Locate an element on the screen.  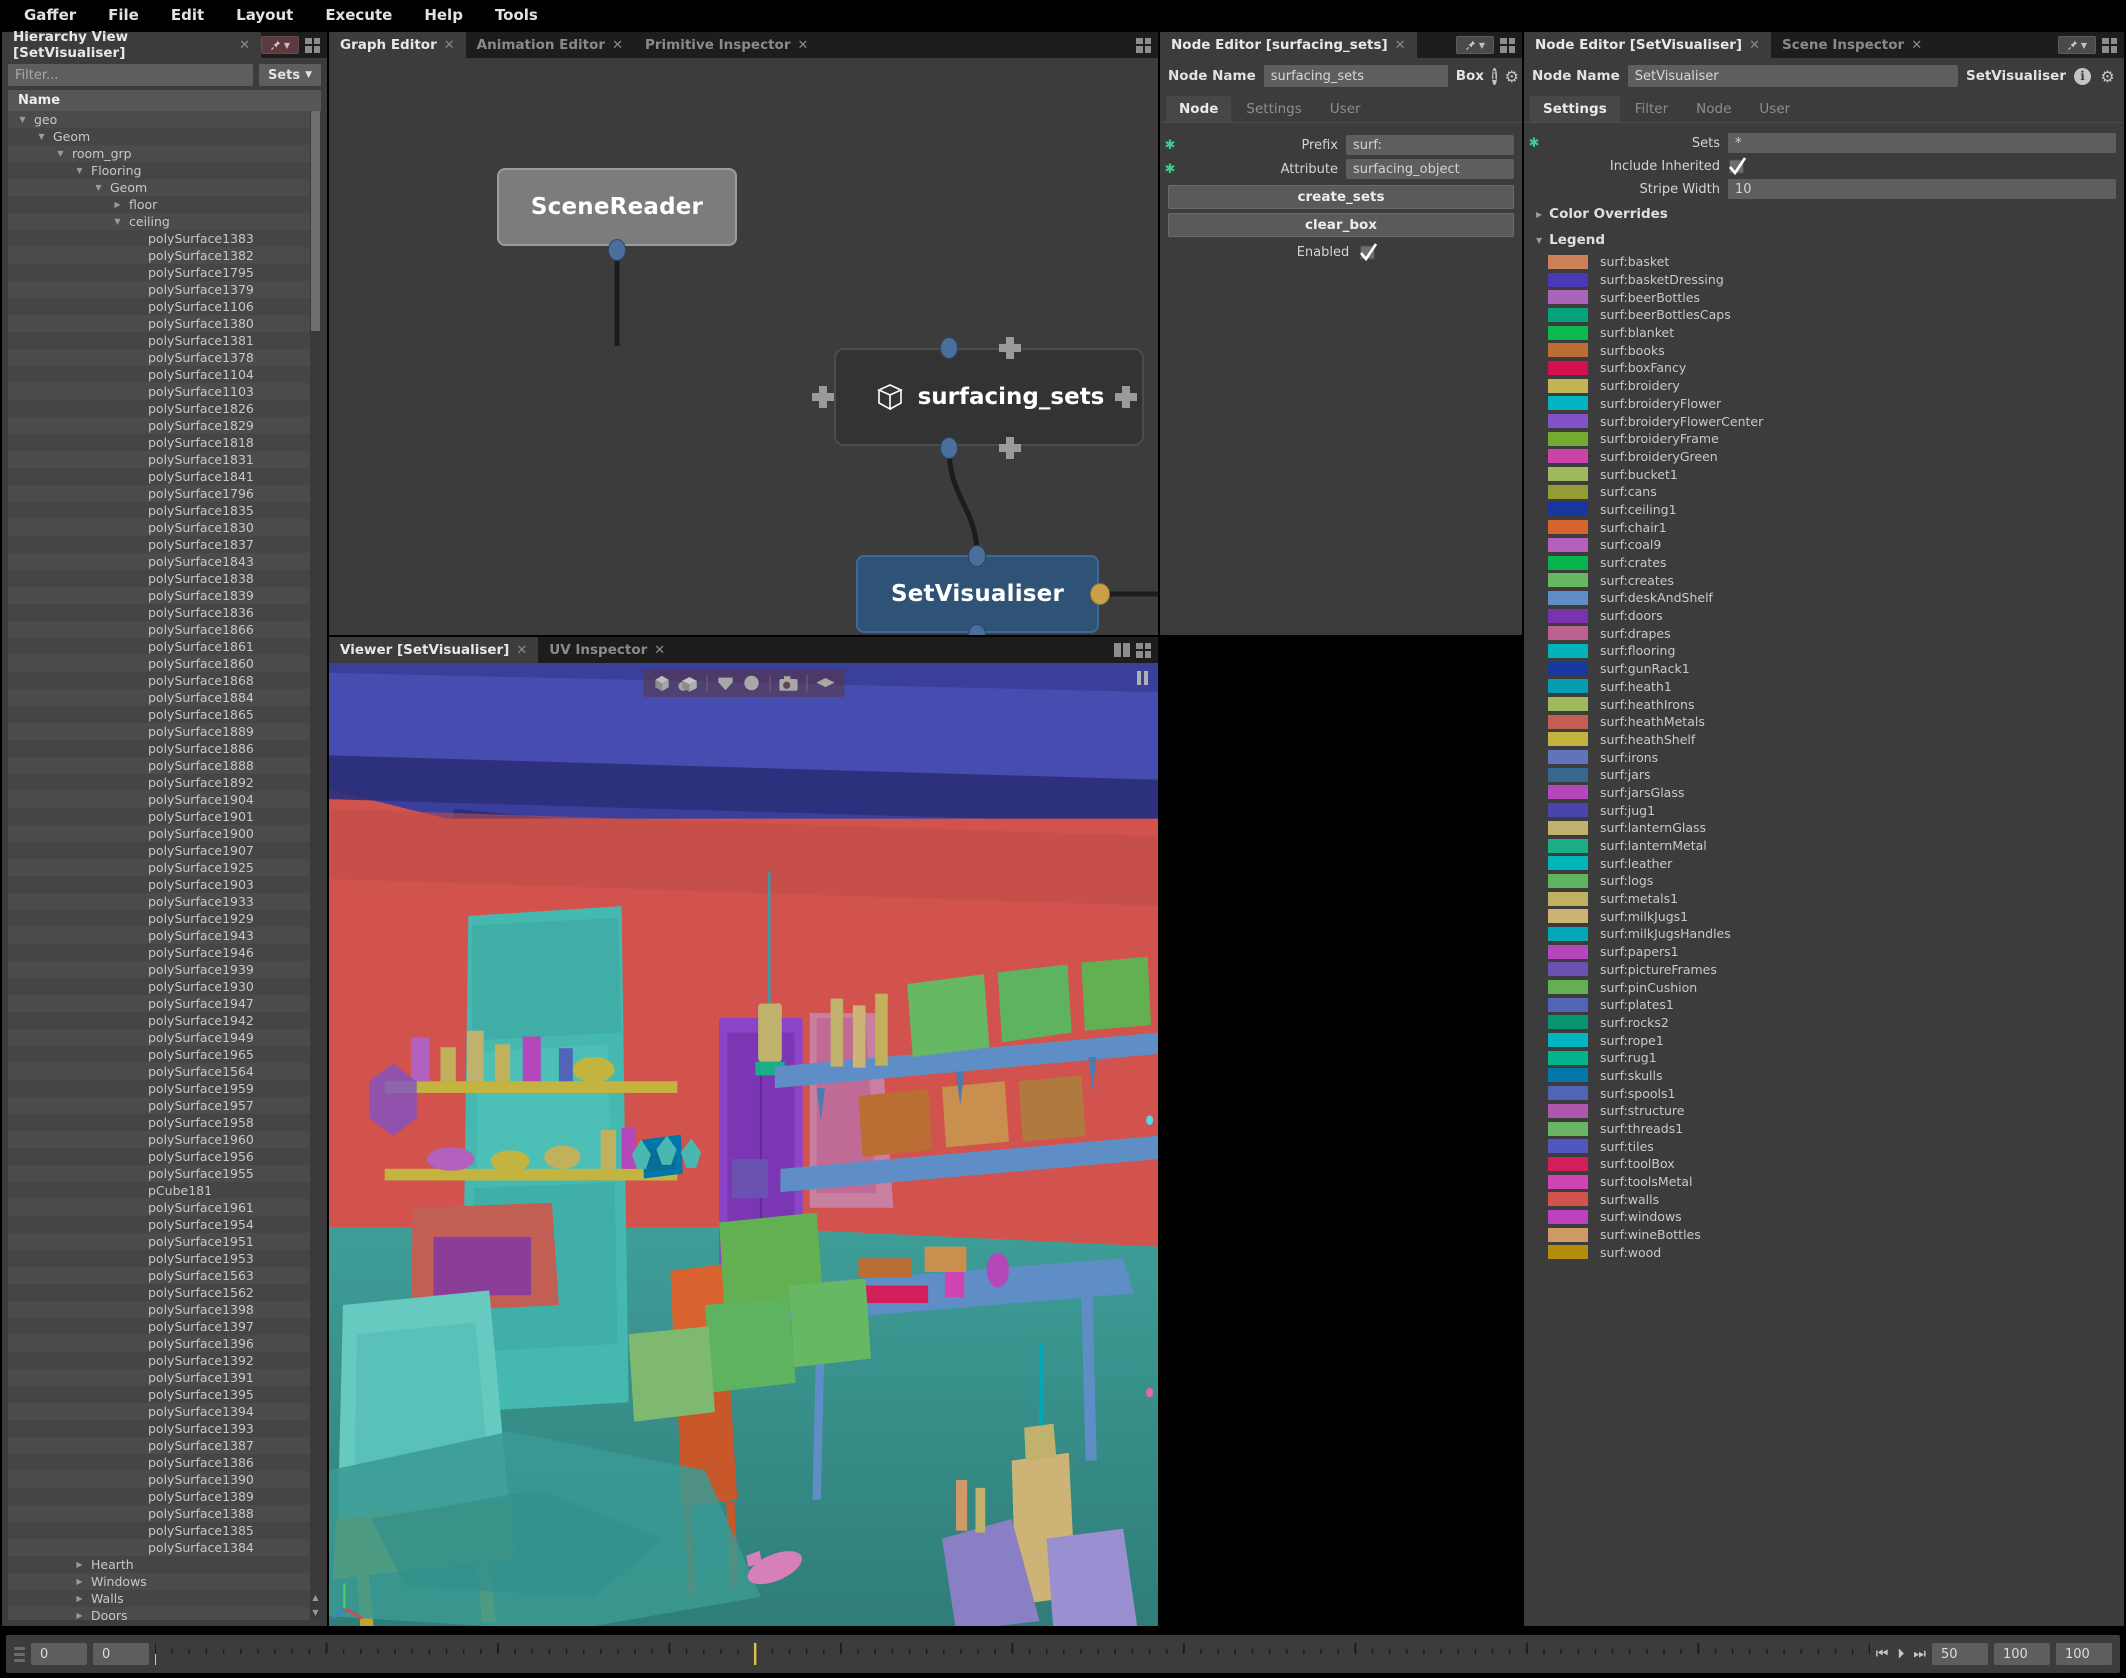
tree-row: polySurface1392 is located at coordinates (164, 1360).